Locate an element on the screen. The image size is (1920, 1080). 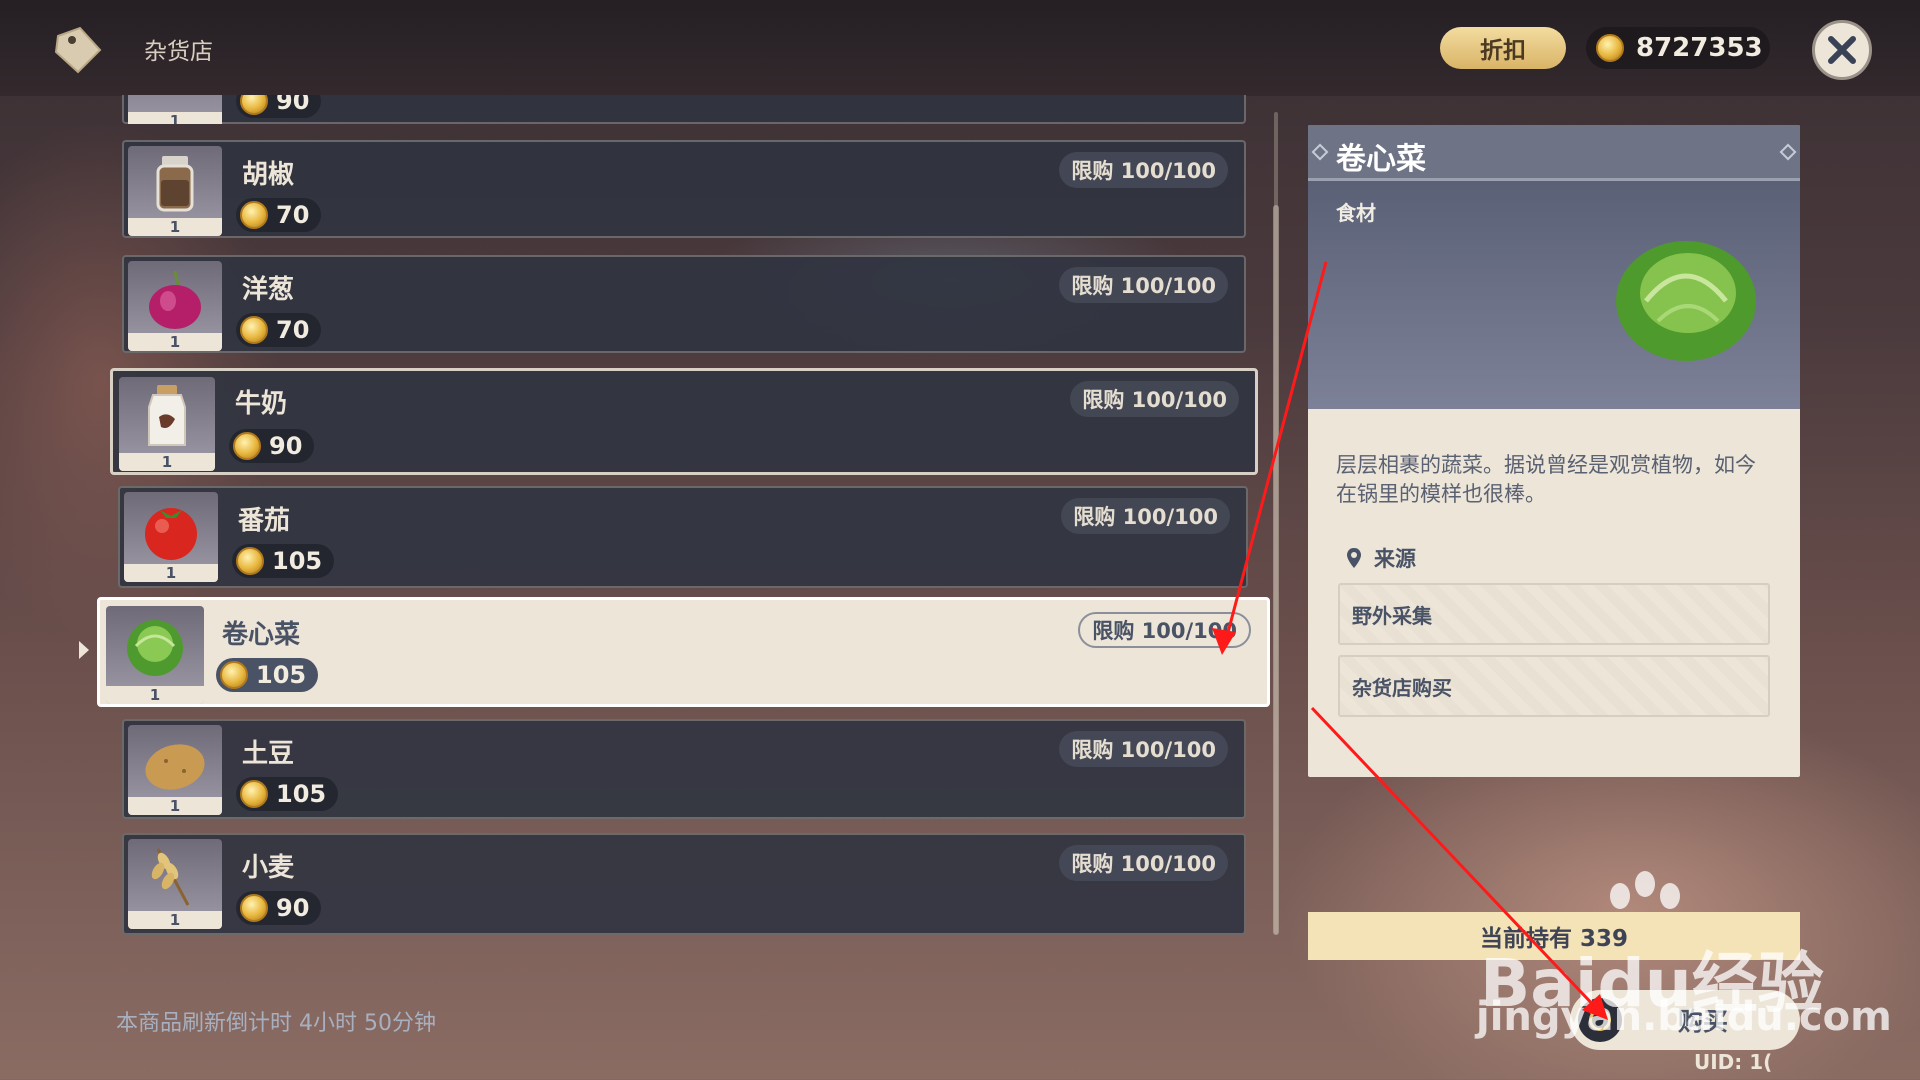
location-pin-icon is located at coordinates (1354, 558).